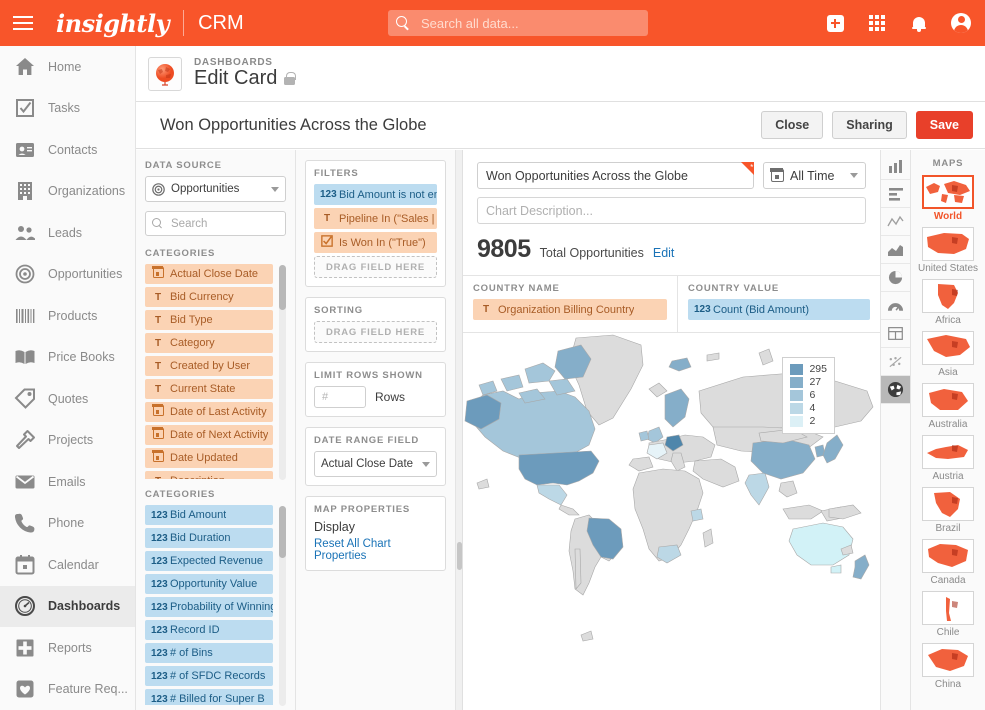 The width and height of the screenshot is (985, 710). I want to click on splitter-grip, so click(459, 556).